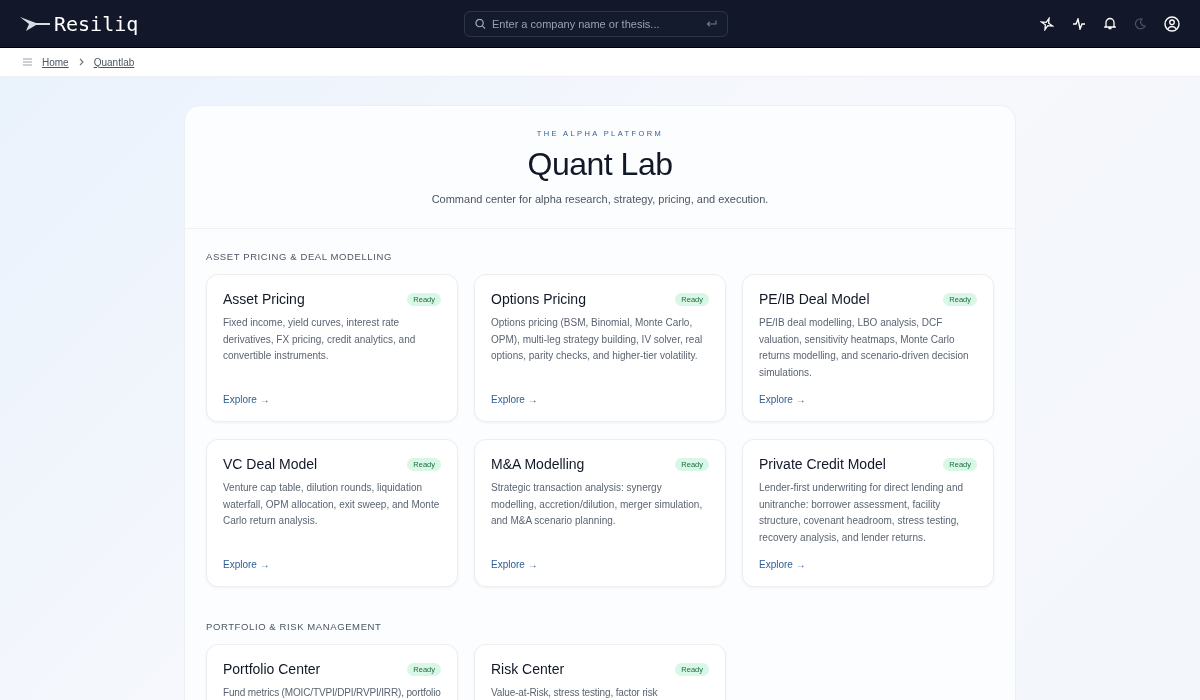 Image resolution: width=1200 pixels, height=700 pixels. I want to click on section-title: ASSET PRICING & DEAL MODELLING, so click(299, 256).